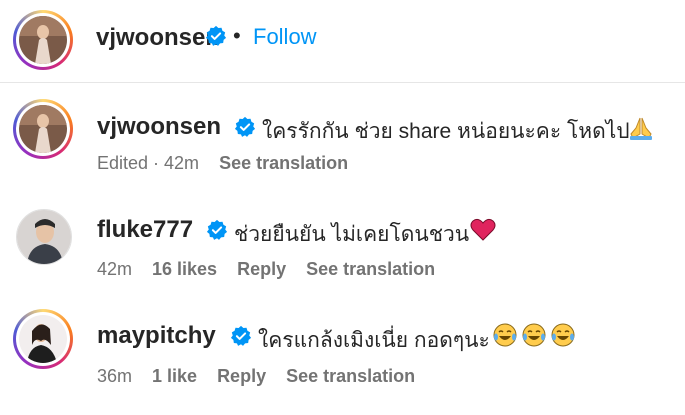 The width and height of the screenshot is (685, 415). I want to click on likes-count: 16 likes, so click(184, 269).